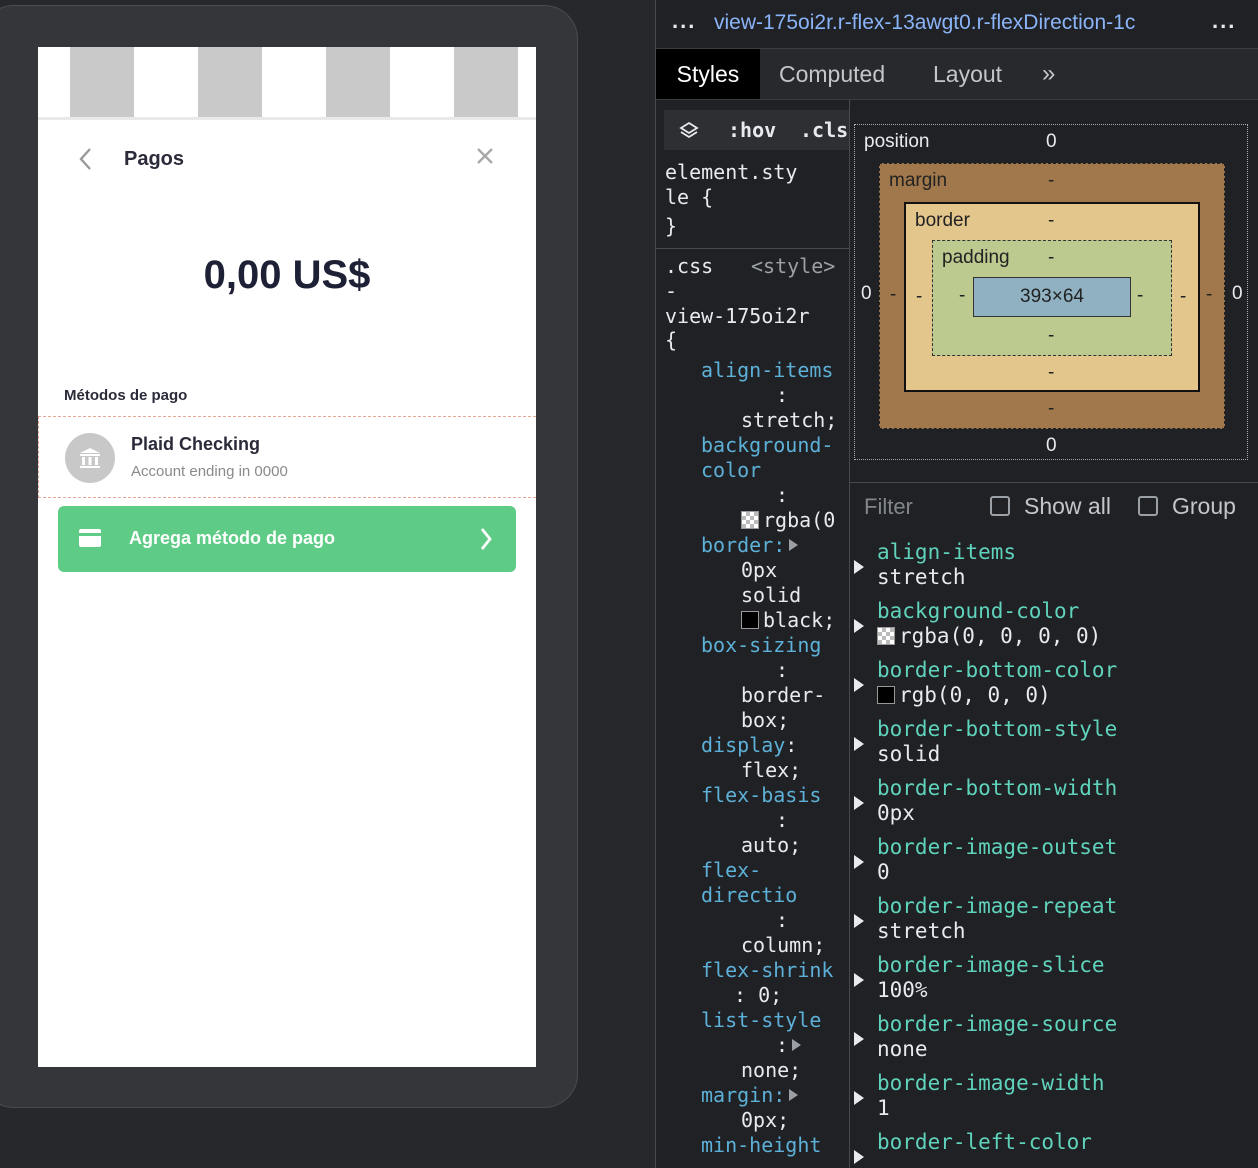 The image size is (1258, 1168). Describe the element at coordinates (1054, 746) in the screenshot. I see `computed-property-row: border-bottom-style solid` at that location.